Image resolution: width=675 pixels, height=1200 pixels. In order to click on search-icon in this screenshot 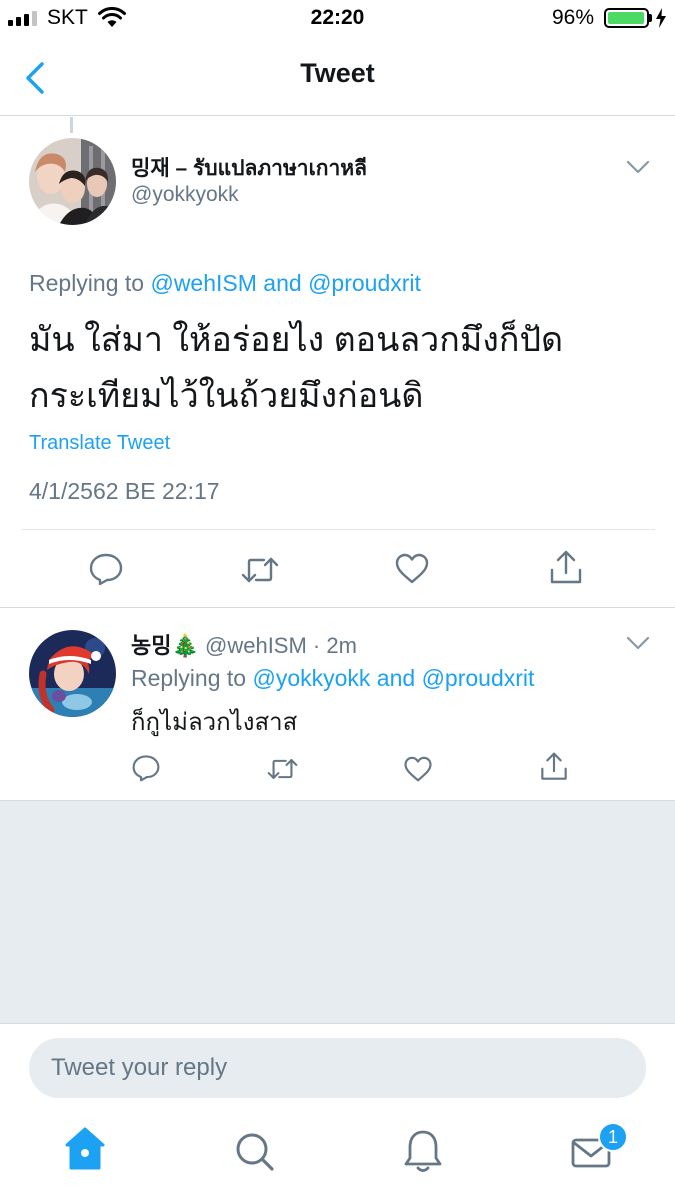, I will do `click(254, 1152)`.